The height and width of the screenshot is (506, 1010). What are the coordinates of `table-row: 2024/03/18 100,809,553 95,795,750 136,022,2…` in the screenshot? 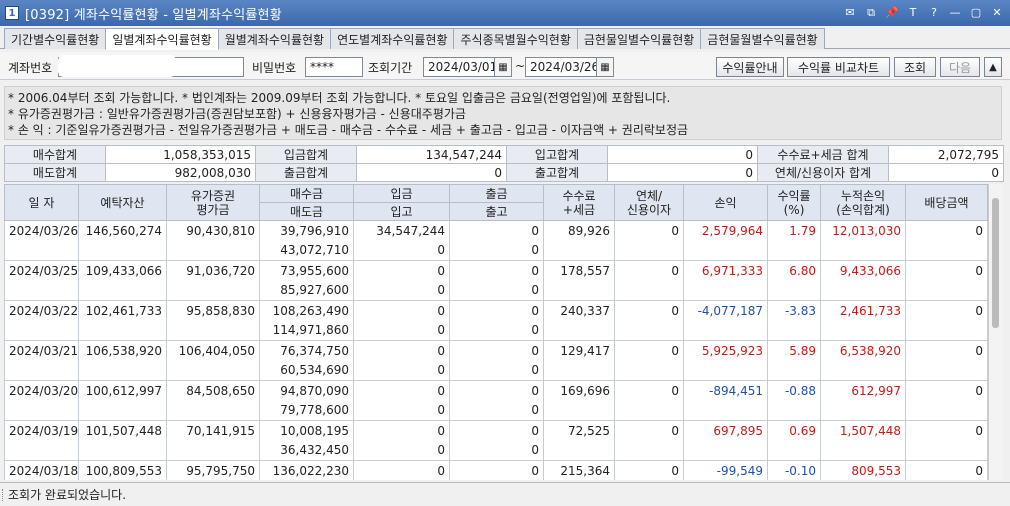 It's located at (496, 470).